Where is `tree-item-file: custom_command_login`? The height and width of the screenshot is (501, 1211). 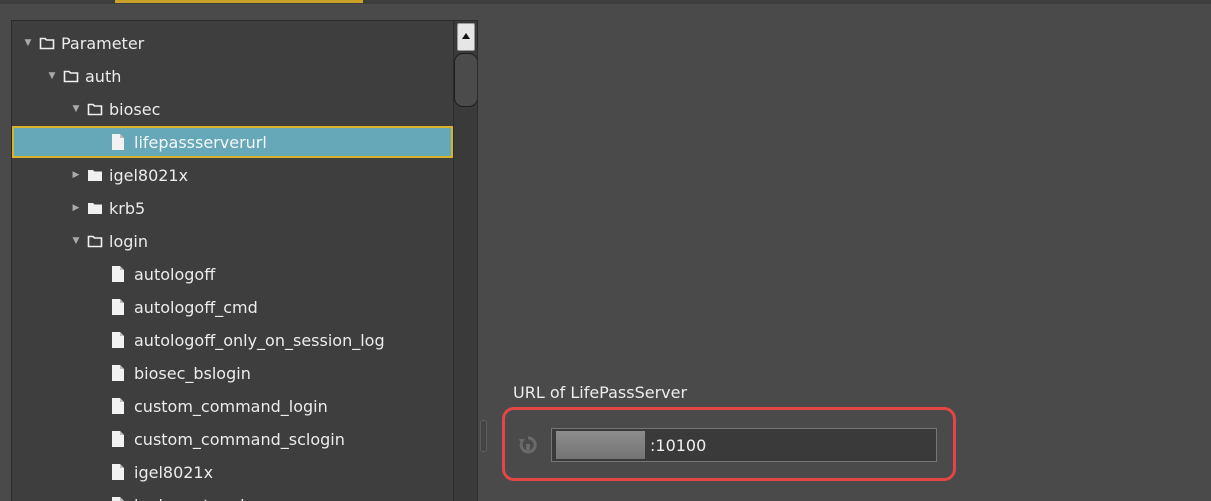
tree-item-file: custom_command_login is located at coordinates (232, 406).